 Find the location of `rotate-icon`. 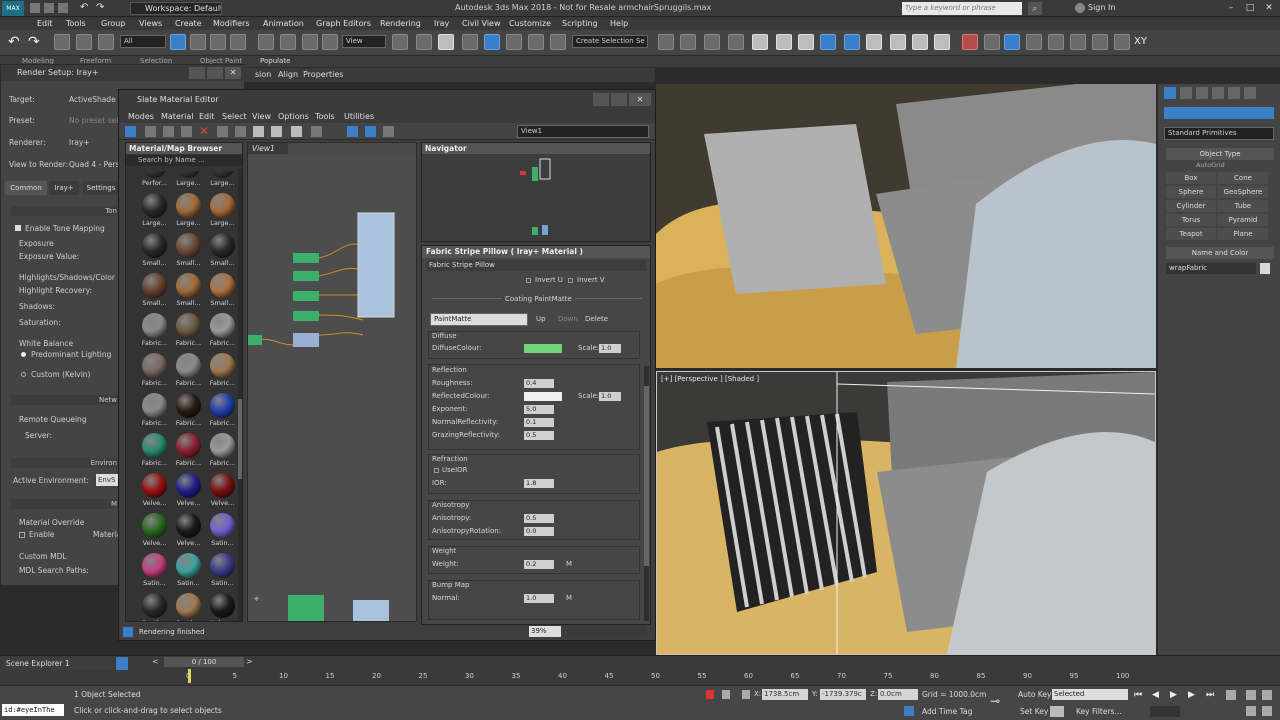

rotate-icon is located at coordinates (288, 42).